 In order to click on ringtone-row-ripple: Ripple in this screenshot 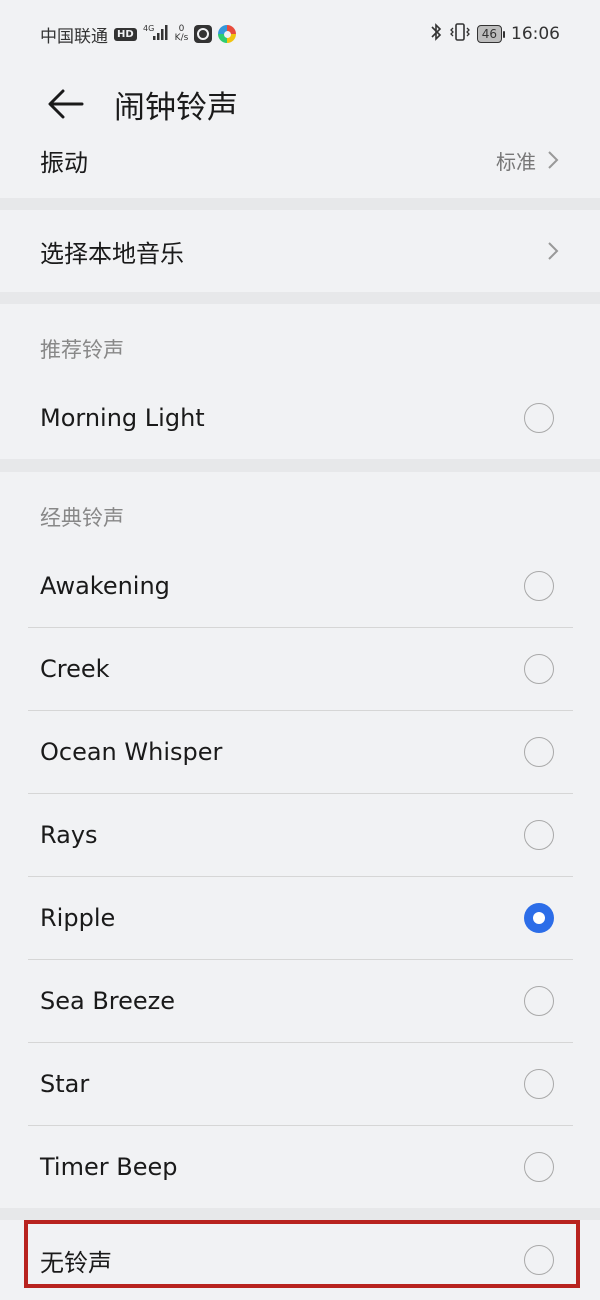, I will do `click(300, 918)`.